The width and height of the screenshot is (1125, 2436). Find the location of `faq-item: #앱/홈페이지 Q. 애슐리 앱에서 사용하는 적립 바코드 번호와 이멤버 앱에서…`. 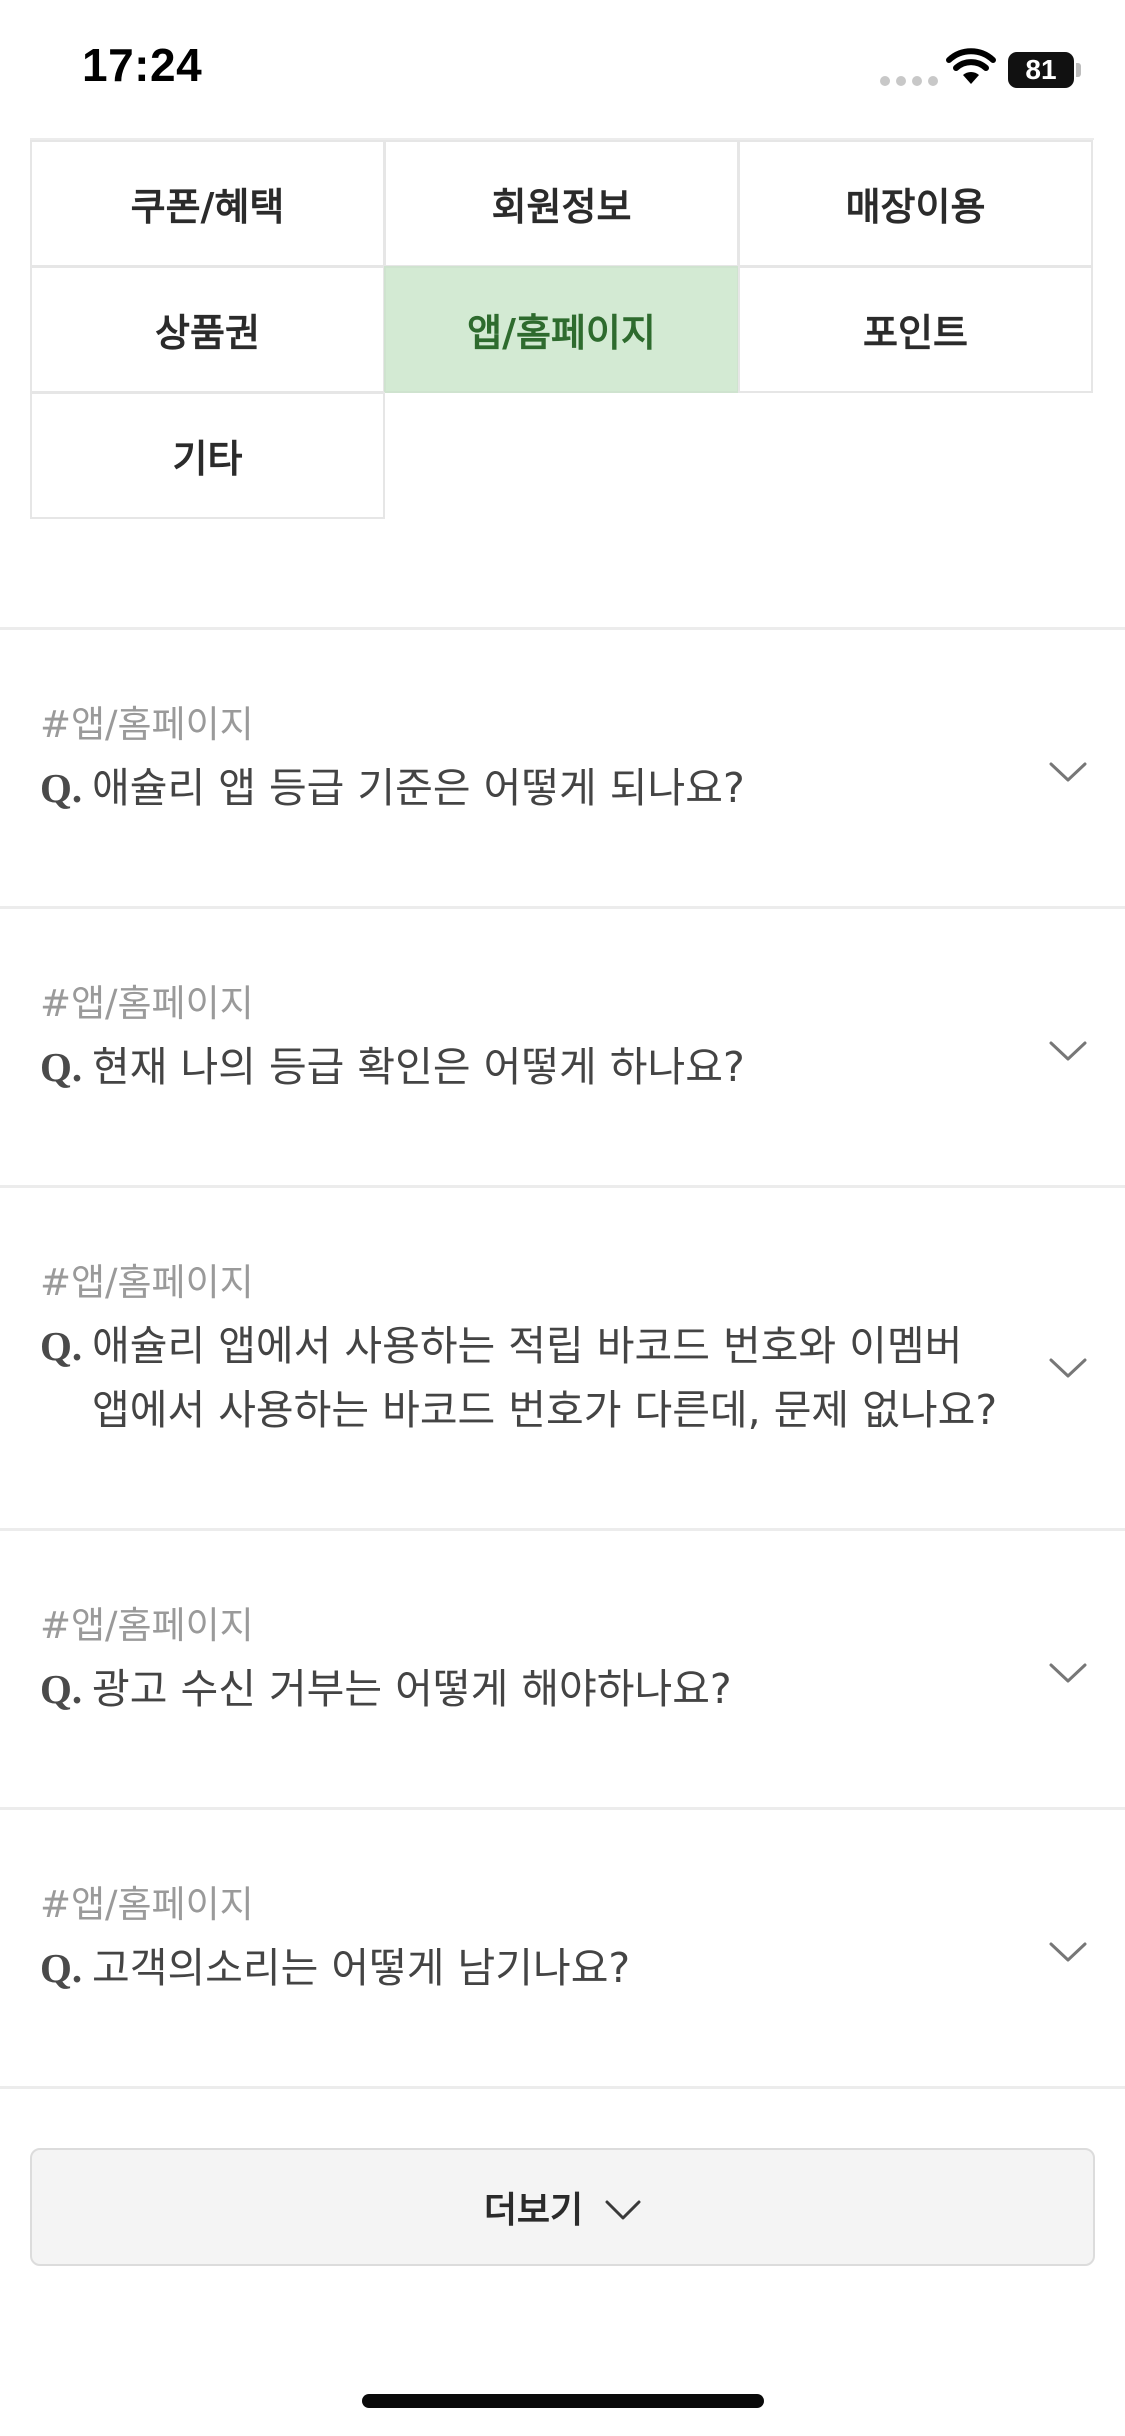

faq-item: #앱/홈페이지 Q. 애슐리 앱에서 사용하는 적립 바코드 번호와 이멤버 앱에서… is located at coordinates (562, 1358).